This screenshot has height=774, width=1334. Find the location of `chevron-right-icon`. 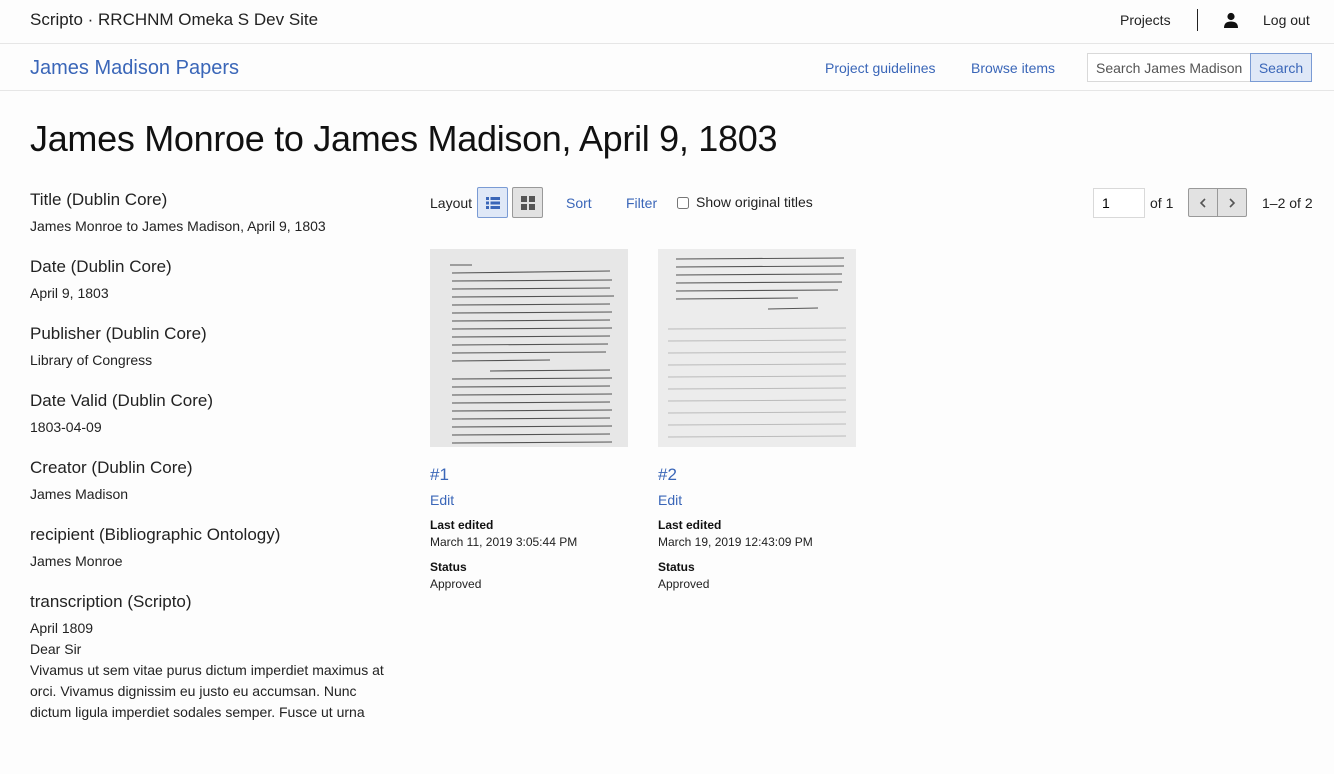

chevron-right-icon is located at coordinates (1232, 202).